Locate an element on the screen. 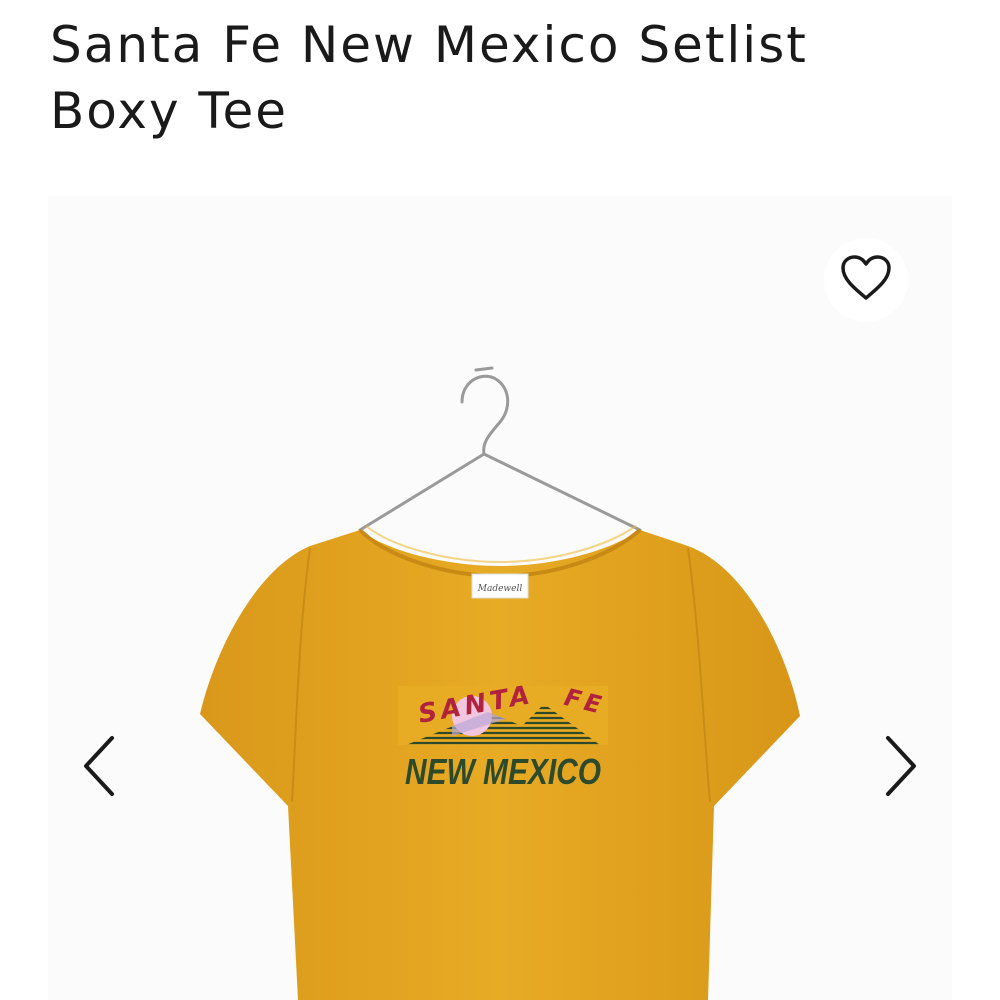 This screenshot has height=1000, width=1000. graphic-text-new-mexico: NEW MEXICO is located at coordinates (503, 771).